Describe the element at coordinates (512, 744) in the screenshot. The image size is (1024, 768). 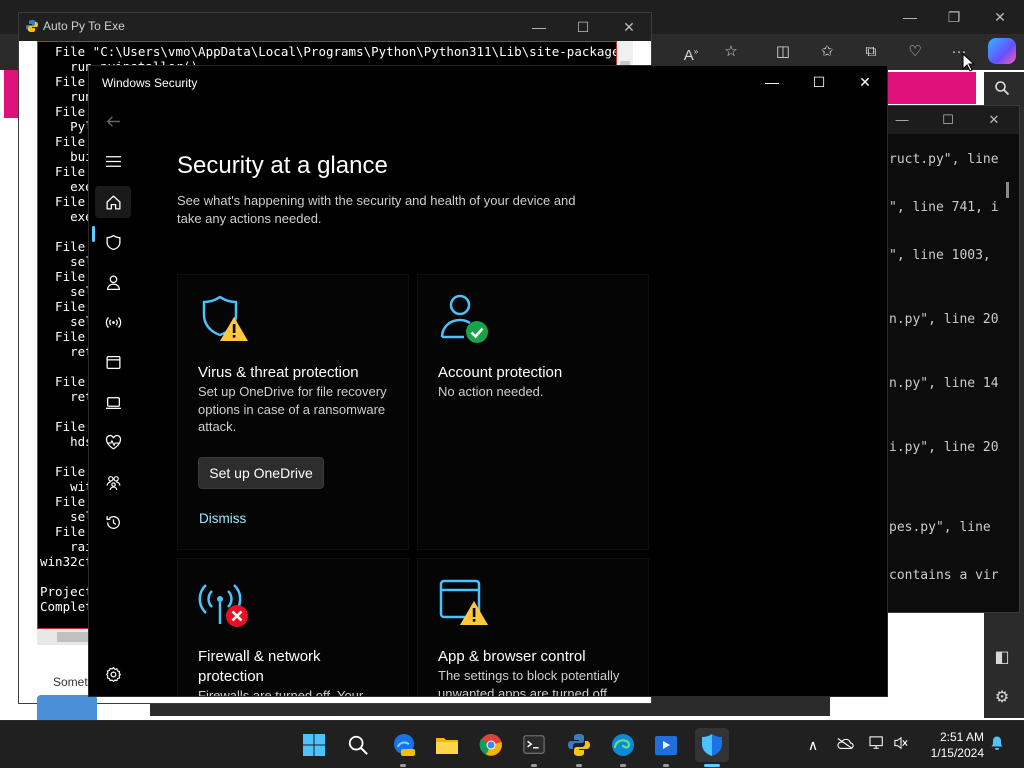
I see `taskbar: ∧ 2:51 AM 1/15/2024` at that location.